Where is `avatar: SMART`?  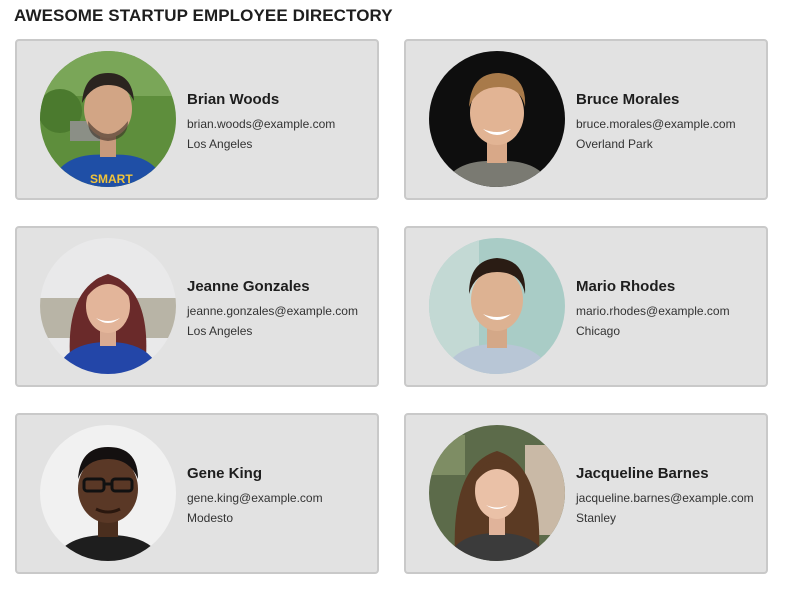
avatar: SMART is located at coordinates (108, 119).